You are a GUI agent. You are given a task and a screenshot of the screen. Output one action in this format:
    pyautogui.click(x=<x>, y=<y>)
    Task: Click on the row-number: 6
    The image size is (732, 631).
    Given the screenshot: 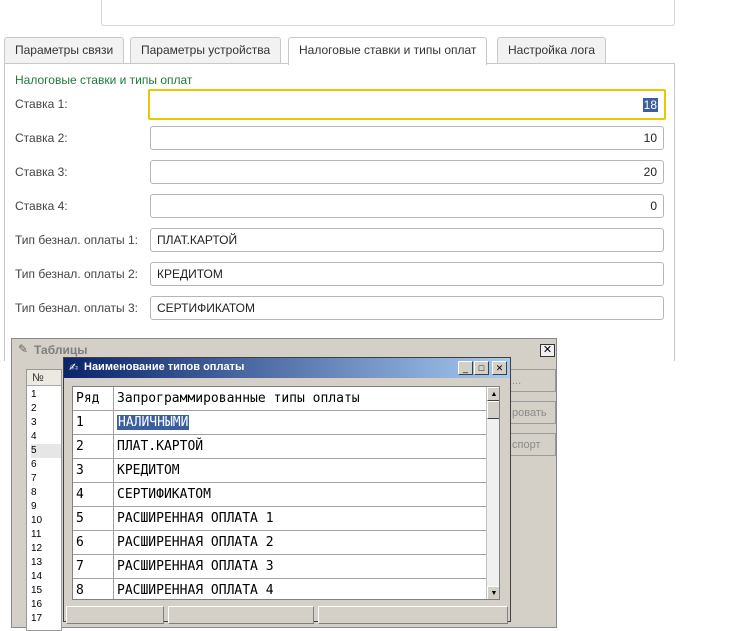 What is the action you would take?
    pyautogui.click(x=93, y=543)
    